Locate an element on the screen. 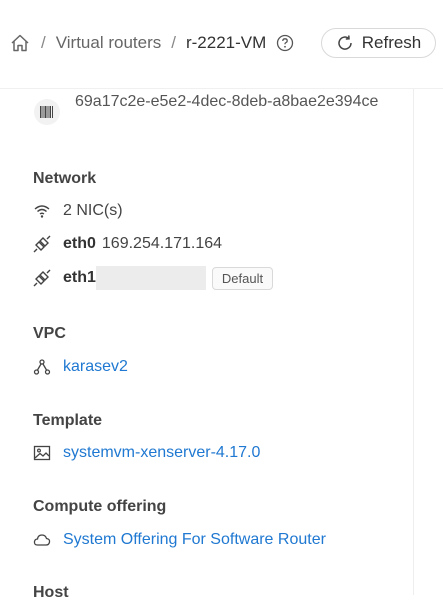 This screenshot has height=602, width=443. vpc-row: karasev2 is located at coordinates (80, 367).